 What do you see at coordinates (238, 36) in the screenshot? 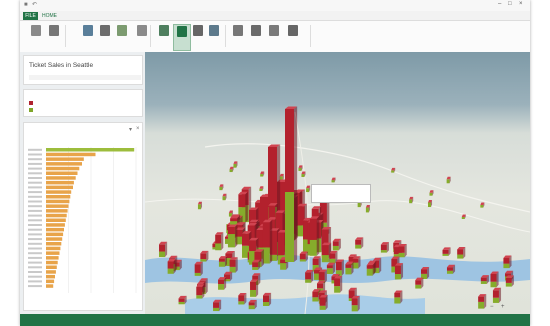
I see `chart-button` at bounding box center [238, 36].